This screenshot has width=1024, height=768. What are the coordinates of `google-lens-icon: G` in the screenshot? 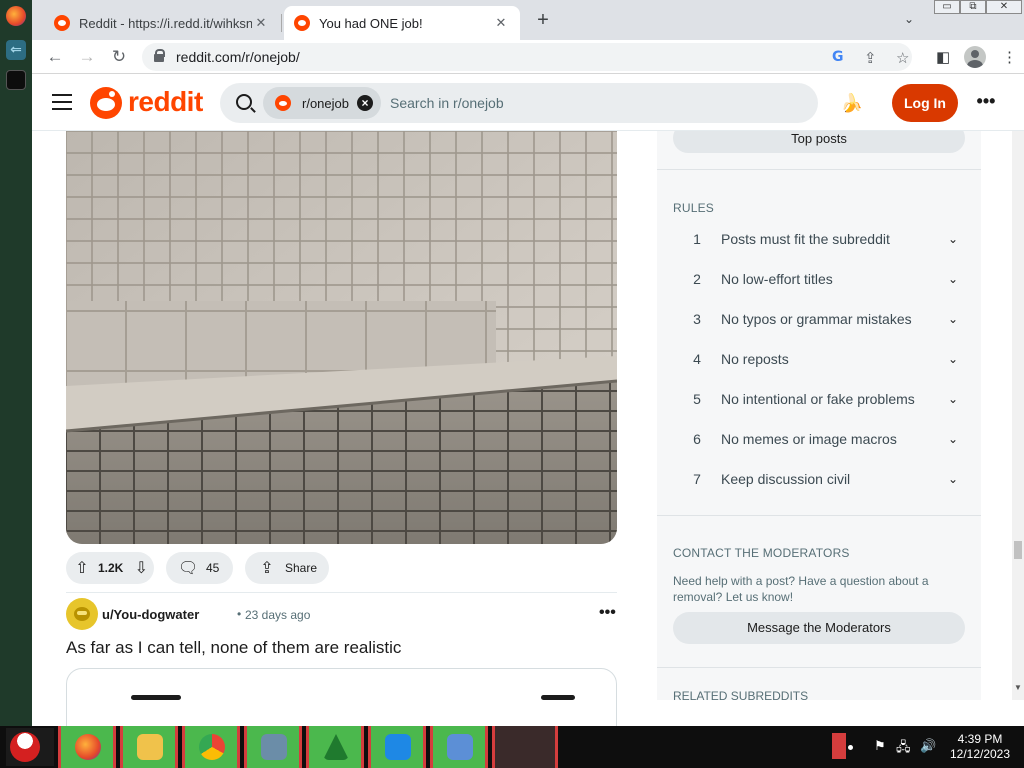 It's located at (838, 57).